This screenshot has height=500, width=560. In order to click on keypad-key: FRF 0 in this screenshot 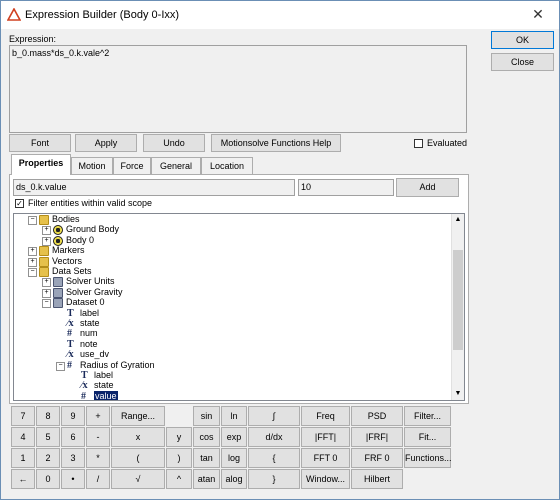, I will do `click(377, 458)`.